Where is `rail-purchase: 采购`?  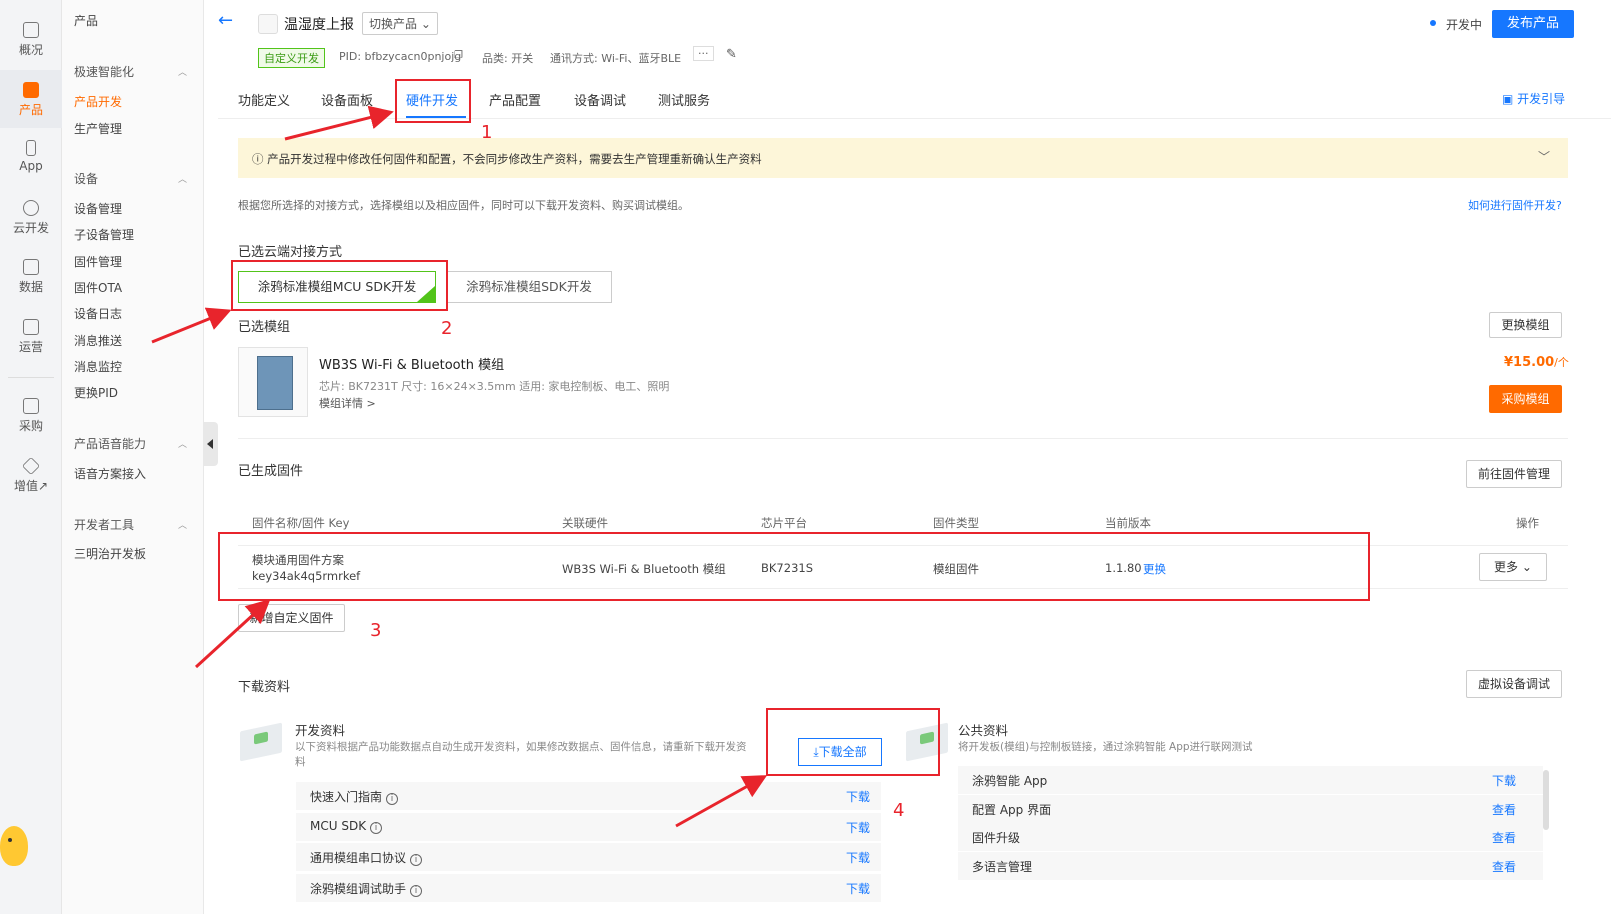 rail-purchase: 采购 is located at coordinates (31, 418).